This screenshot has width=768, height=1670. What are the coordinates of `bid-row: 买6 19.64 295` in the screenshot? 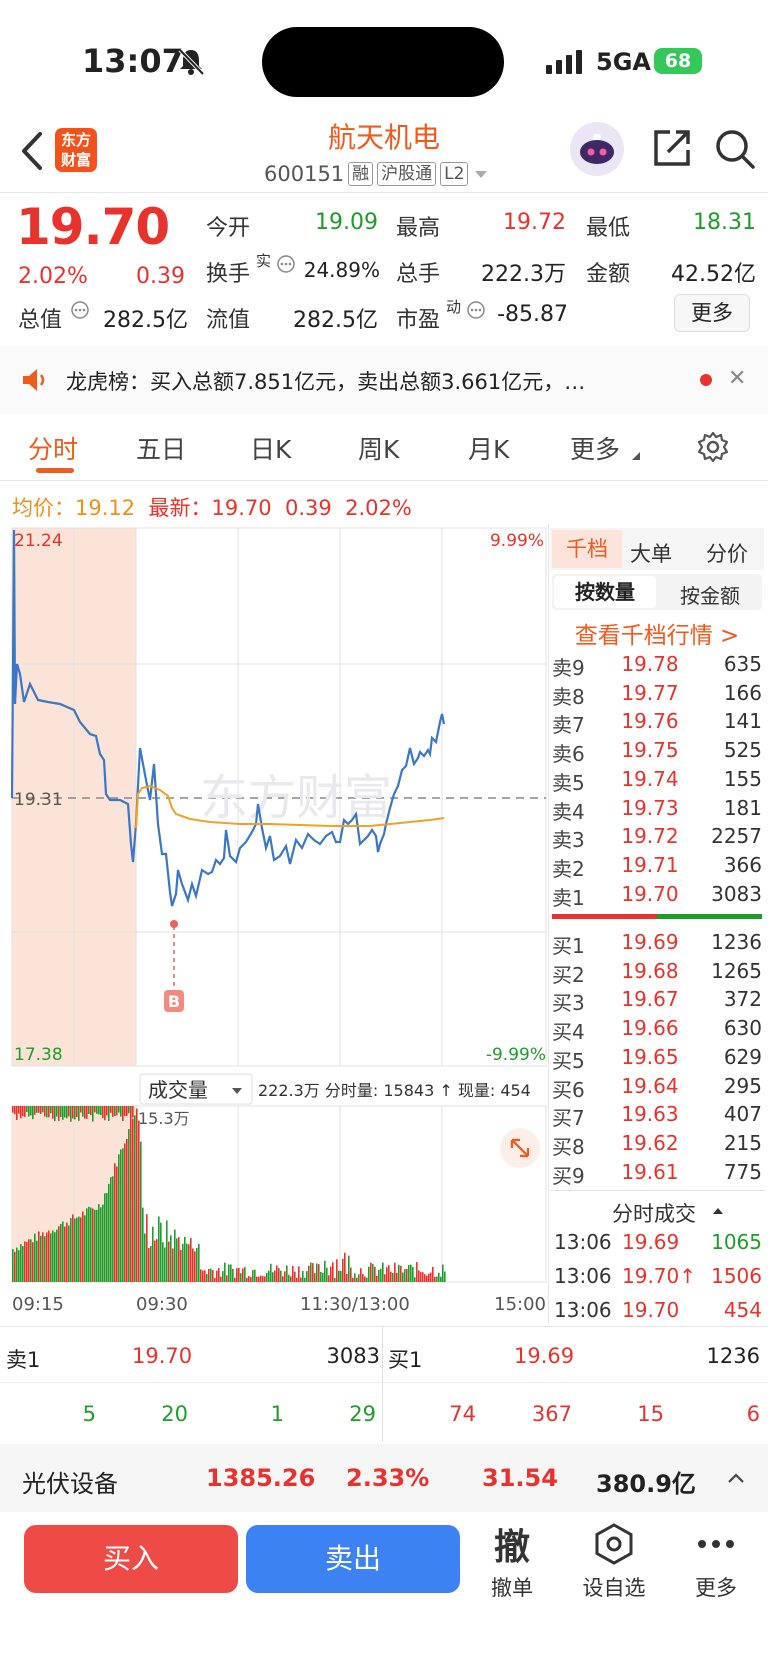 It's located at (657, 1088).